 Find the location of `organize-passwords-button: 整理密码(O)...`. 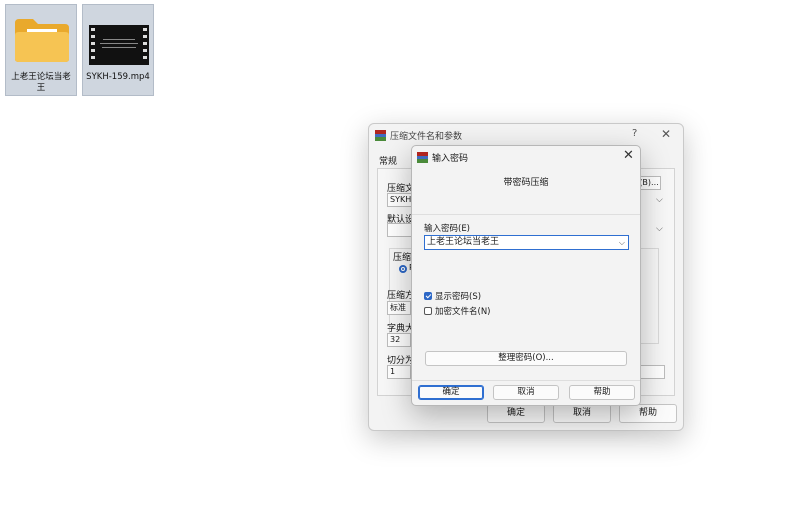

organize-passwords-button: 整理密码(O)... is located at coordinates (526, 358).